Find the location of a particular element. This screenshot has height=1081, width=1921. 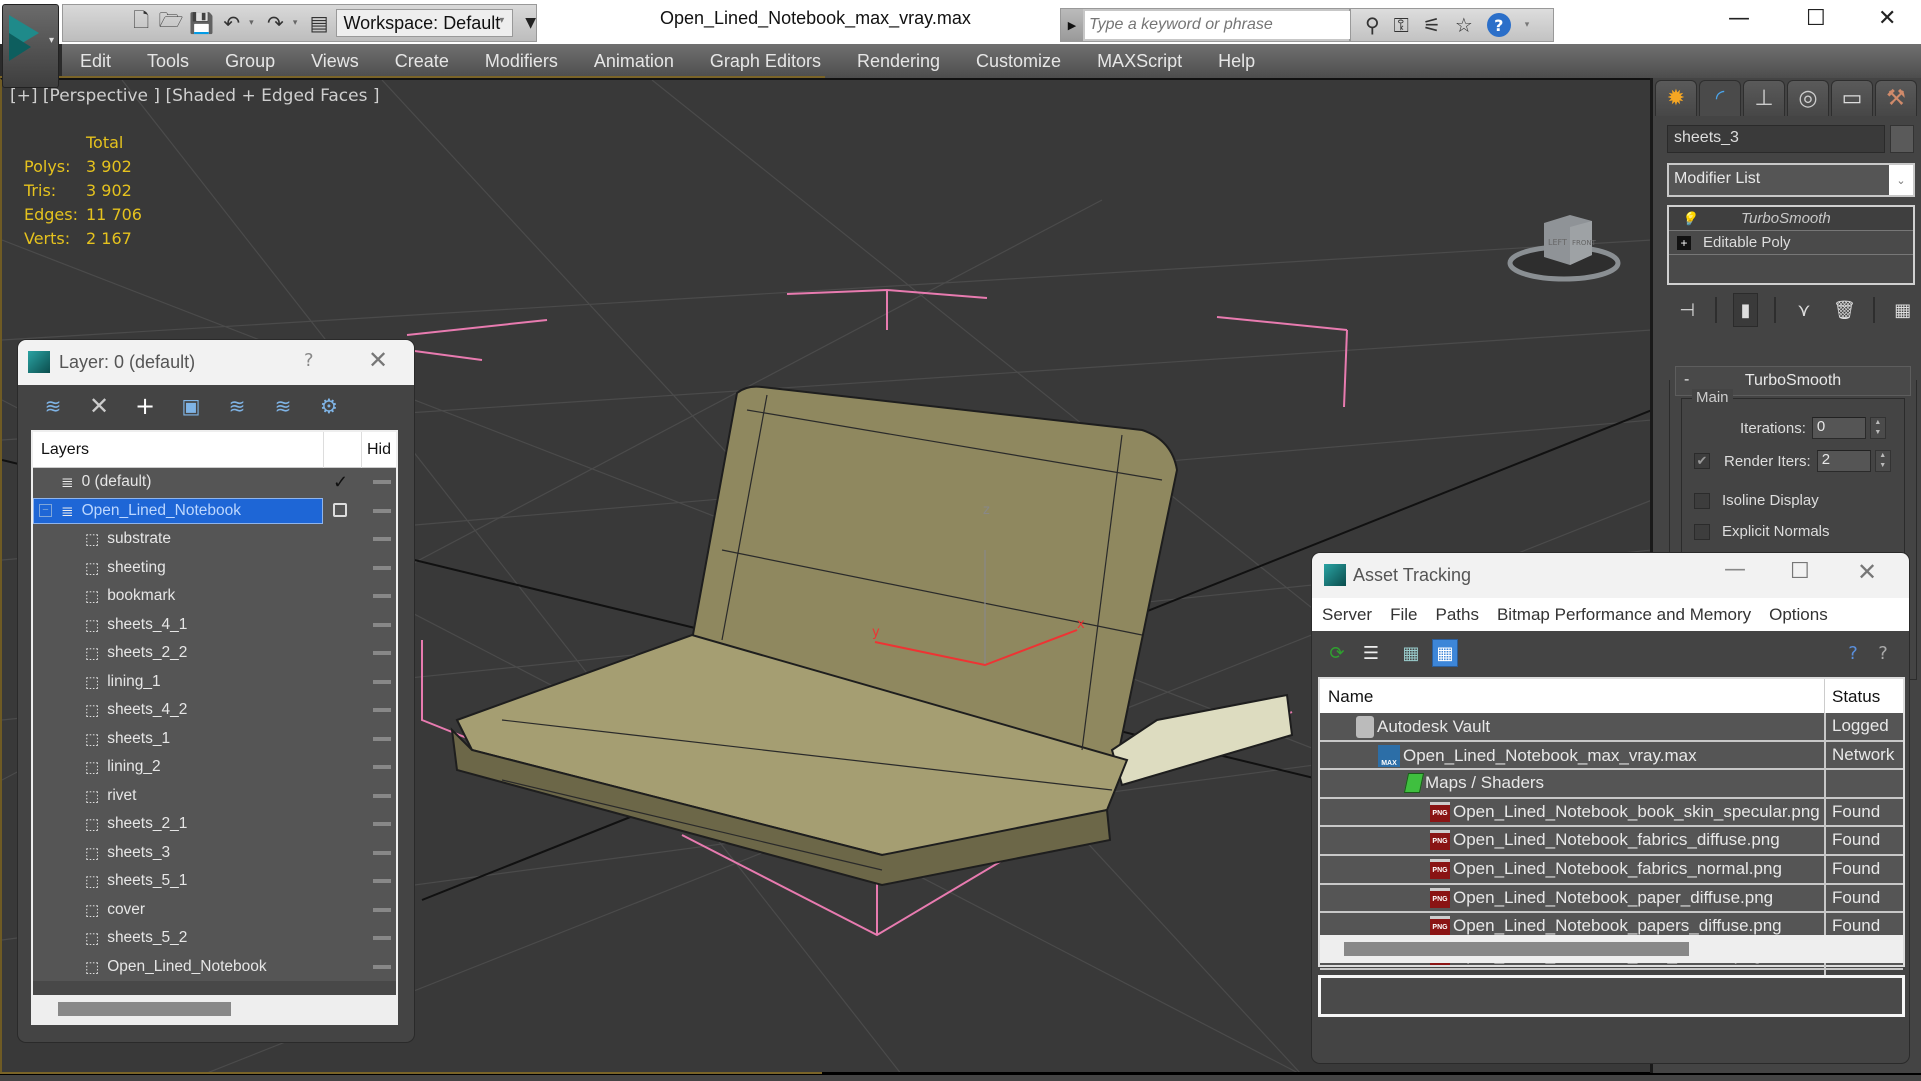

tab-hierarchy: ⊥ is located at coordinates (1764, 98).